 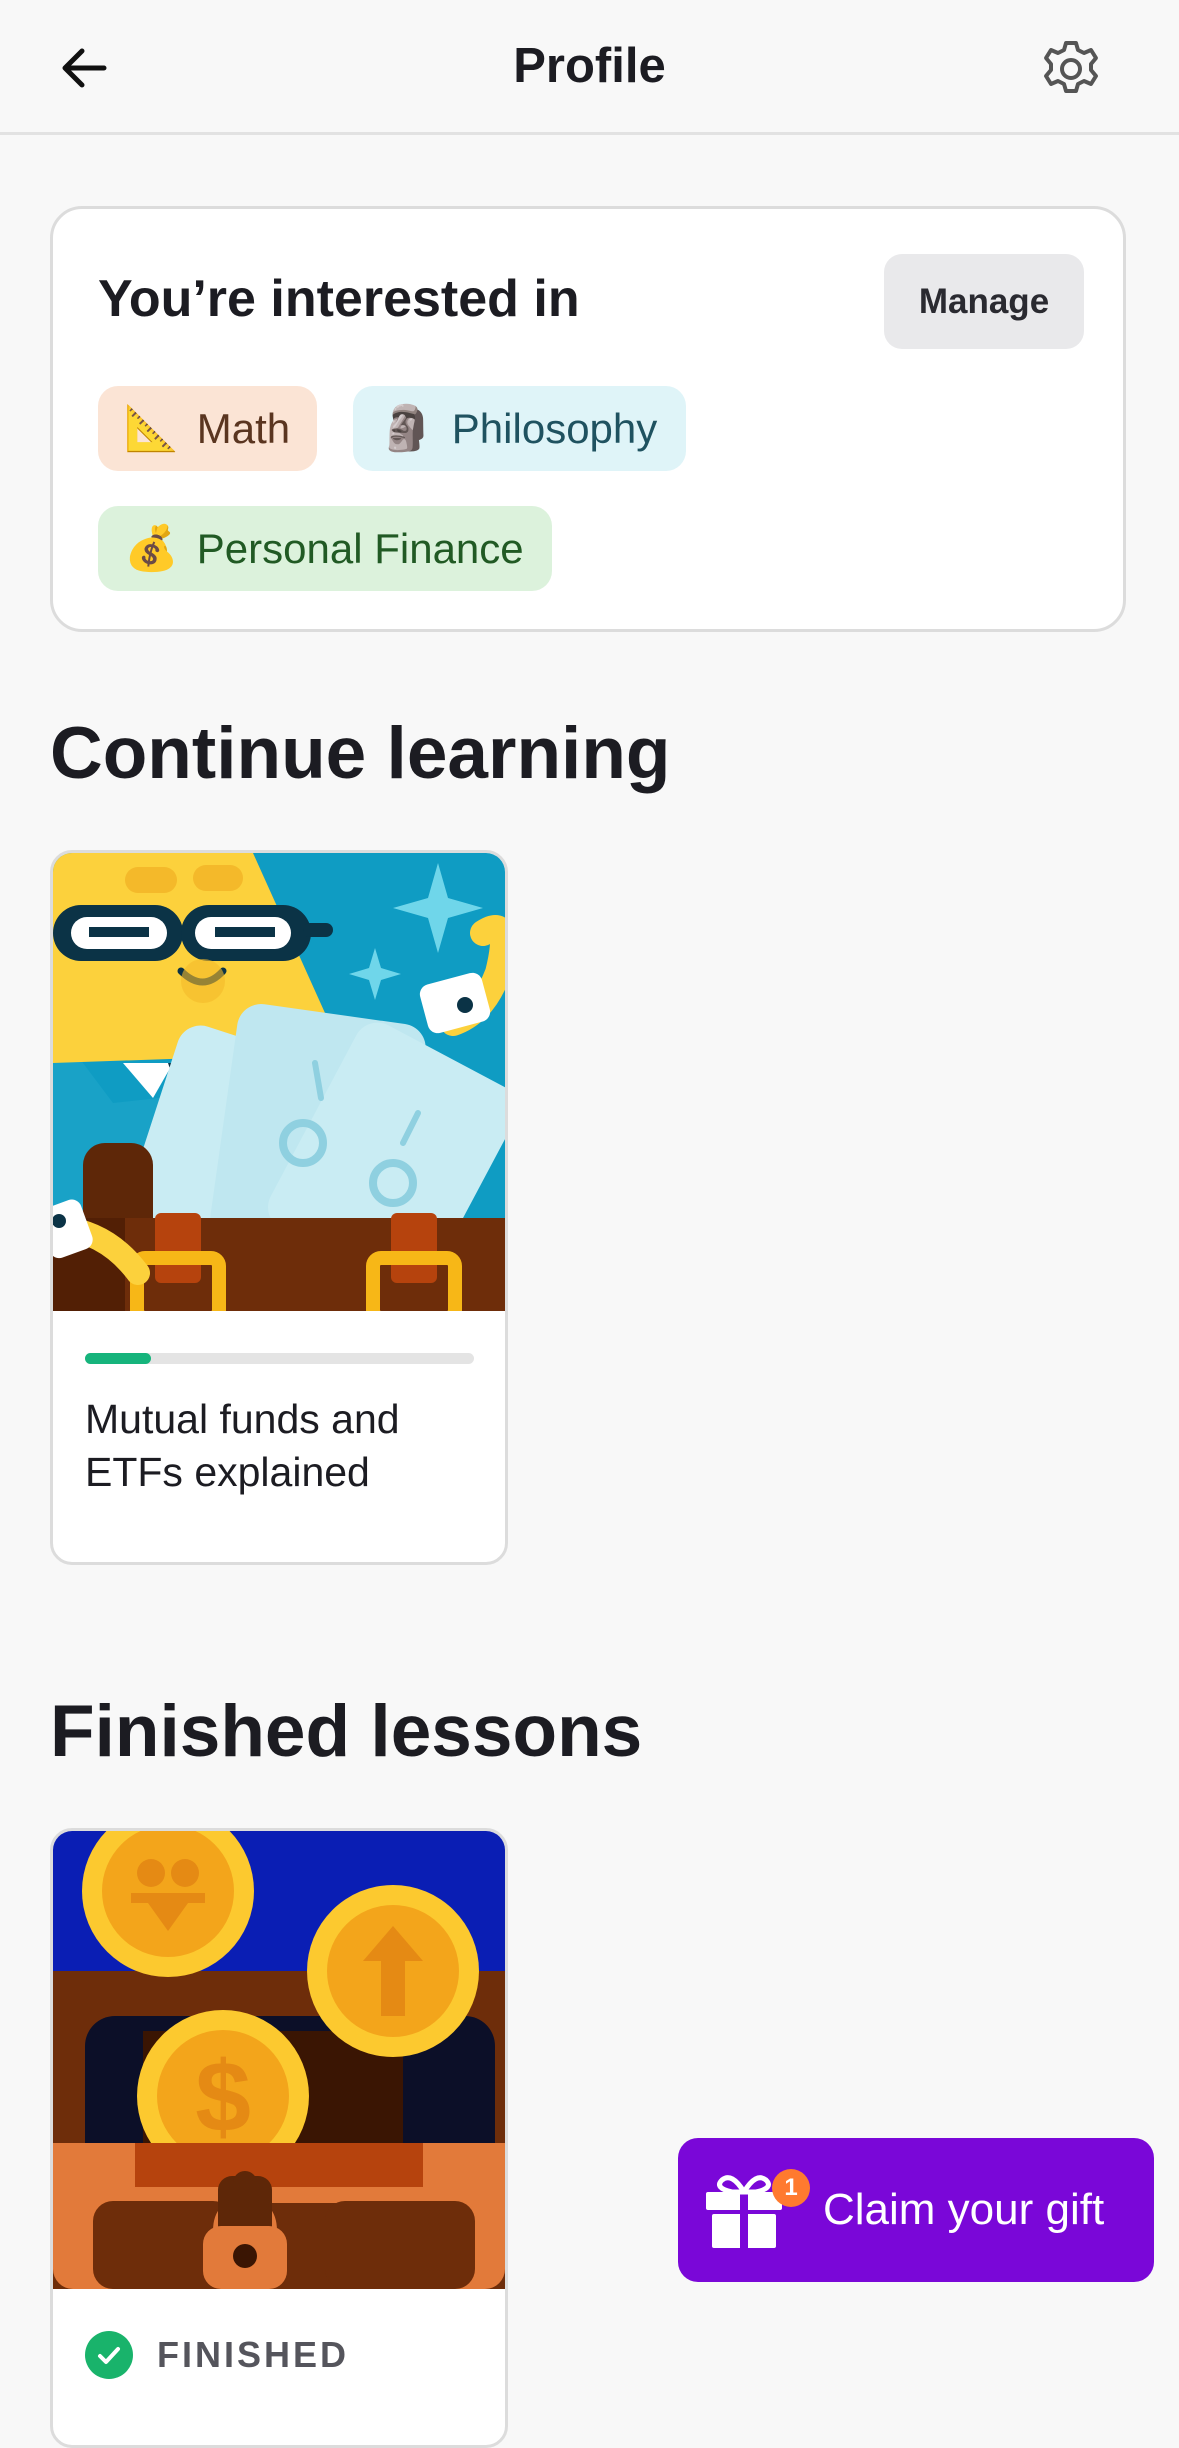 What do you see at coordinates (151, 548) in the screenshot?
I see `money-bag-icon: 💰` at bounding box center [151, 548].